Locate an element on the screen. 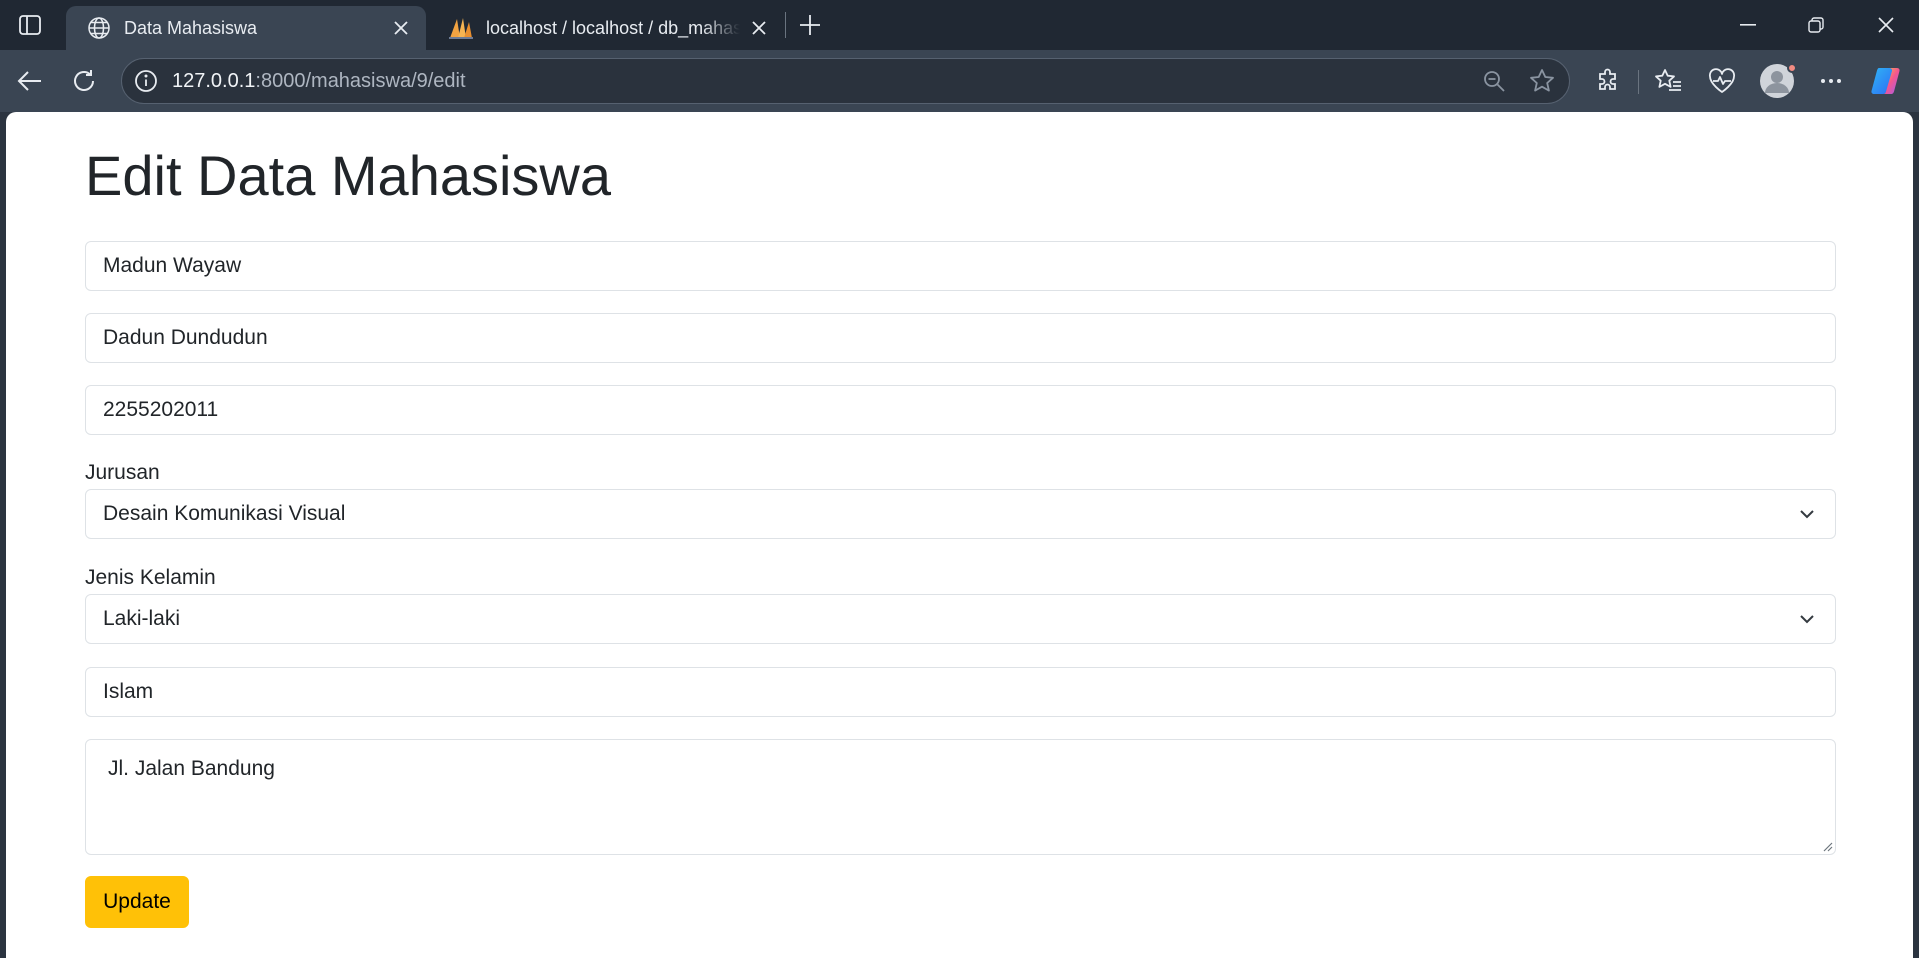  extensions-icon is located at coordinates (1608, 81).